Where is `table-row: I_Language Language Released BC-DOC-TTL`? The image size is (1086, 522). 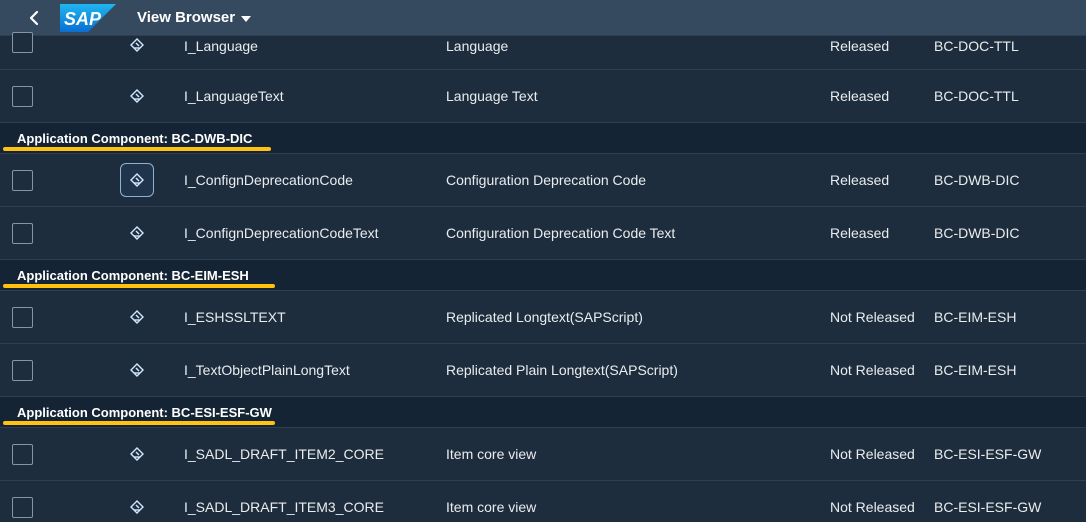 table-row: I_Language Language Released BC-DOC-TTL is located at coordinates (543, 51).